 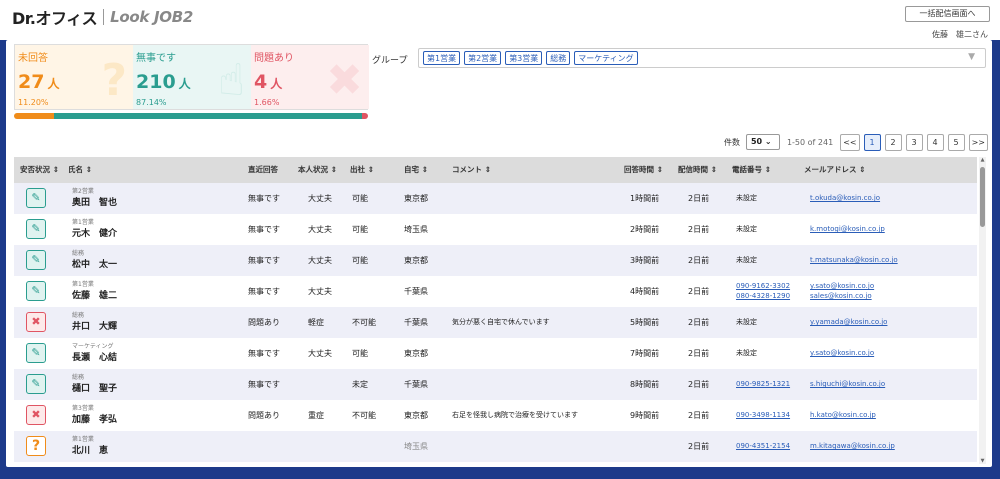 I want to click on row-condition: 重症, so click(x=316, y=415).